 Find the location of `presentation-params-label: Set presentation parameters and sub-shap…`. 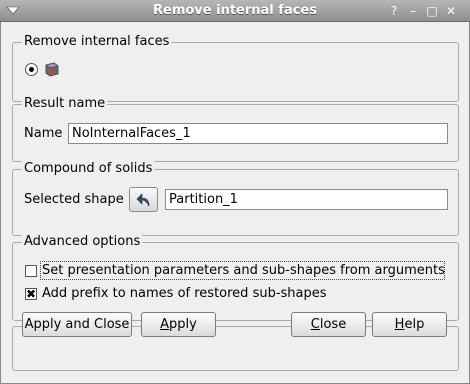

presentation-params-label: Set presentation parameters and sub-shap… is located at coordinates (243, 271).